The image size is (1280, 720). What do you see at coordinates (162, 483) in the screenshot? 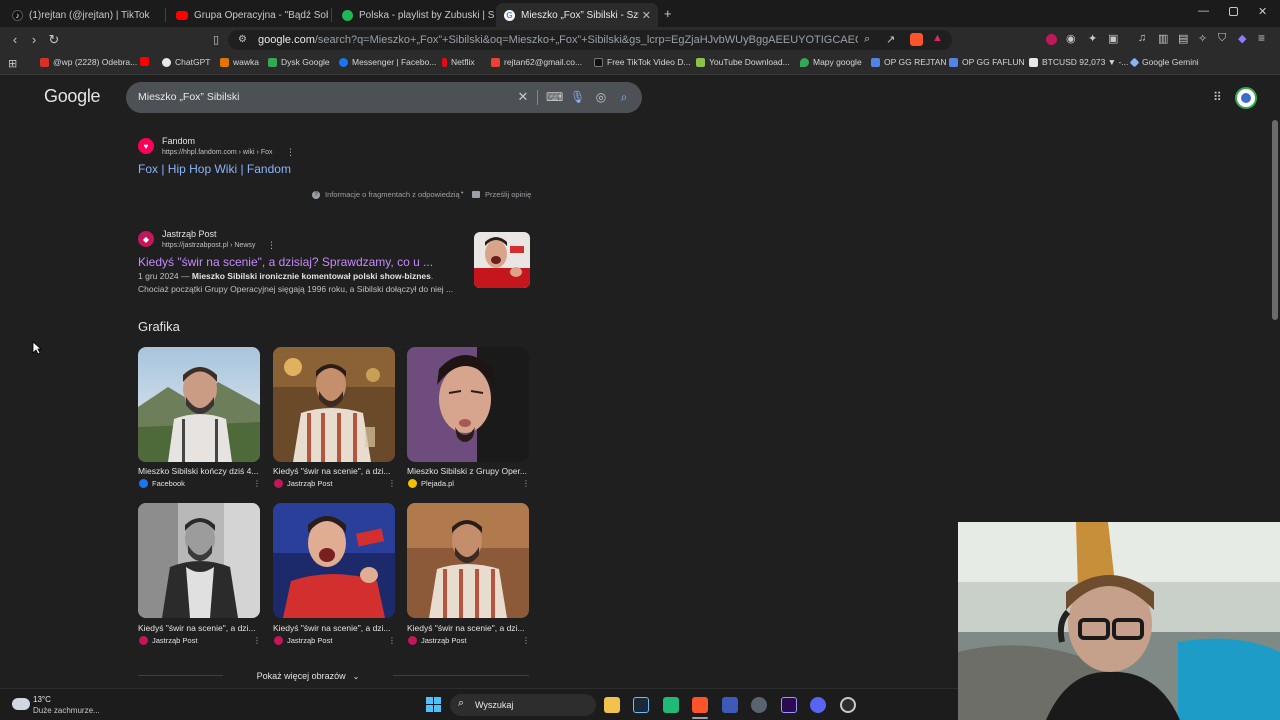
I see `image-source: Facebook` at bounding box center [162, 483].